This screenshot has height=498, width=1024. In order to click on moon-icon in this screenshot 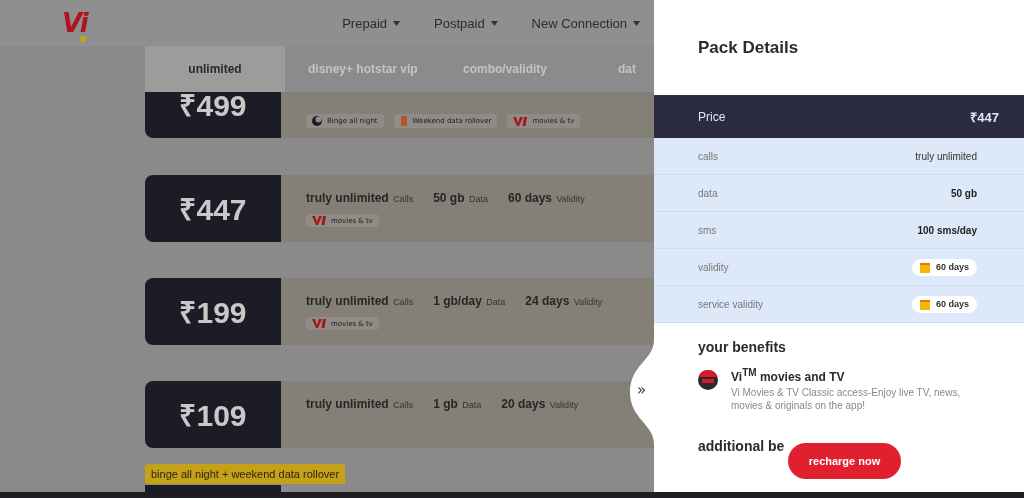, I will do `click(317, 121)`.